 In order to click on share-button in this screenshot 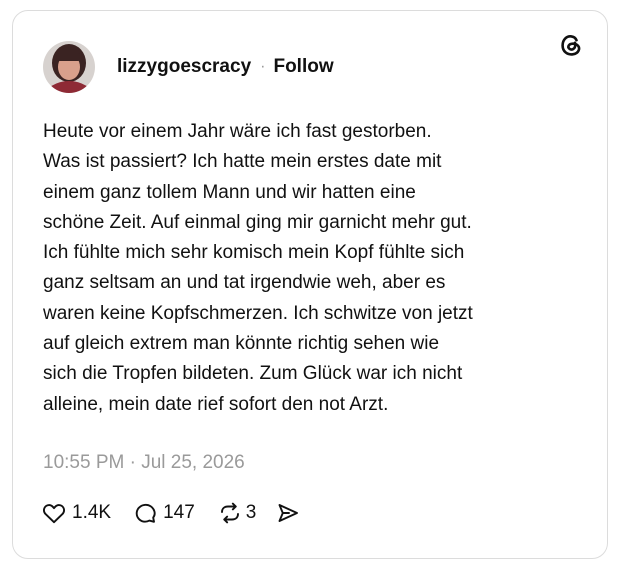, I will do `click(288, 513)`.